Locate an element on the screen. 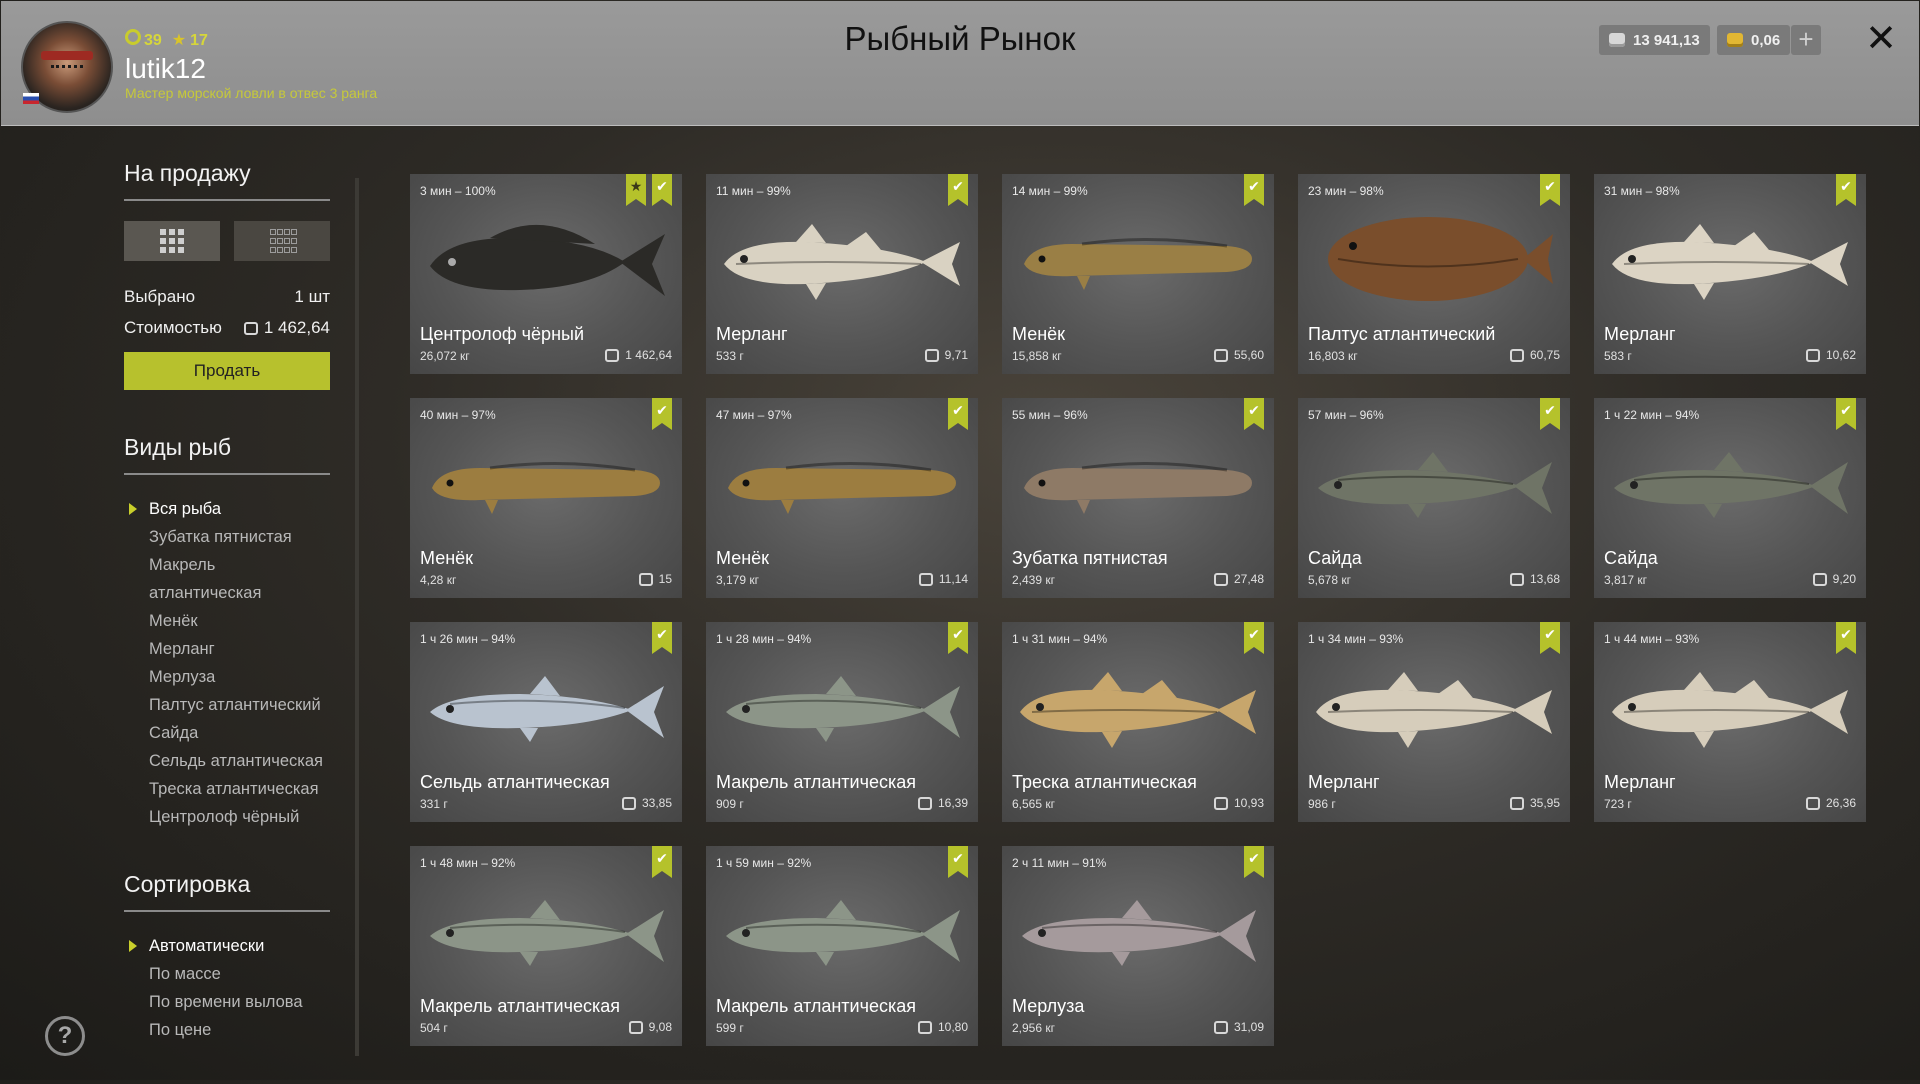 The width and height of the screenshot is (1920, 1084). fish-card: 31 мин – 98% ✔ Мерланг 583 г 10,62 is located at coordinates (1730, 274).